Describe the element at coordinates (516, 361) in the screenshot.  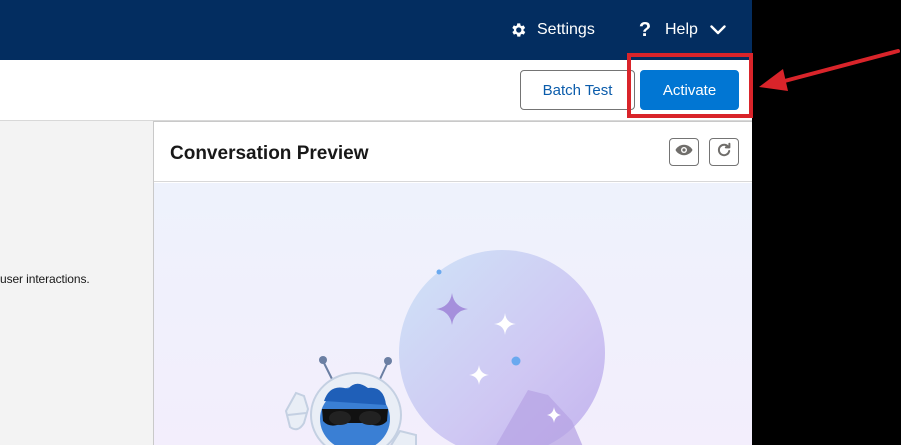
I see `dot-blue` at that location.